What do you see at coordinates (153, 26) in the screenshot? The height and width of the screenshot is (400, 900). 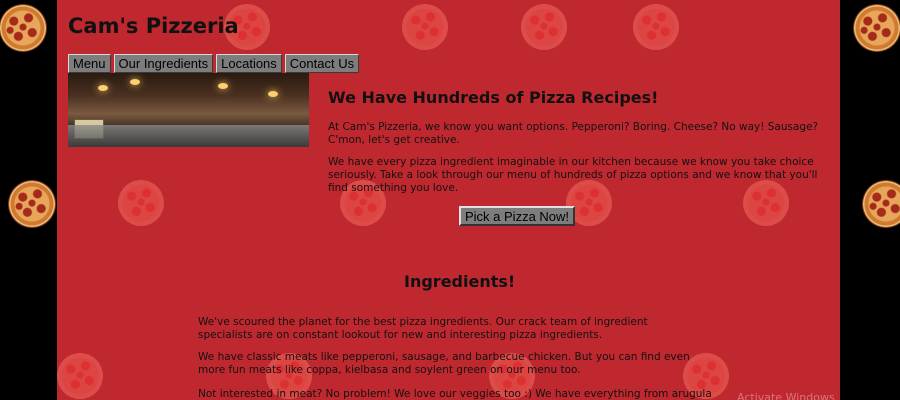 I see `site-title: Cam's Pizzeria` at bounding box center [153, 26].